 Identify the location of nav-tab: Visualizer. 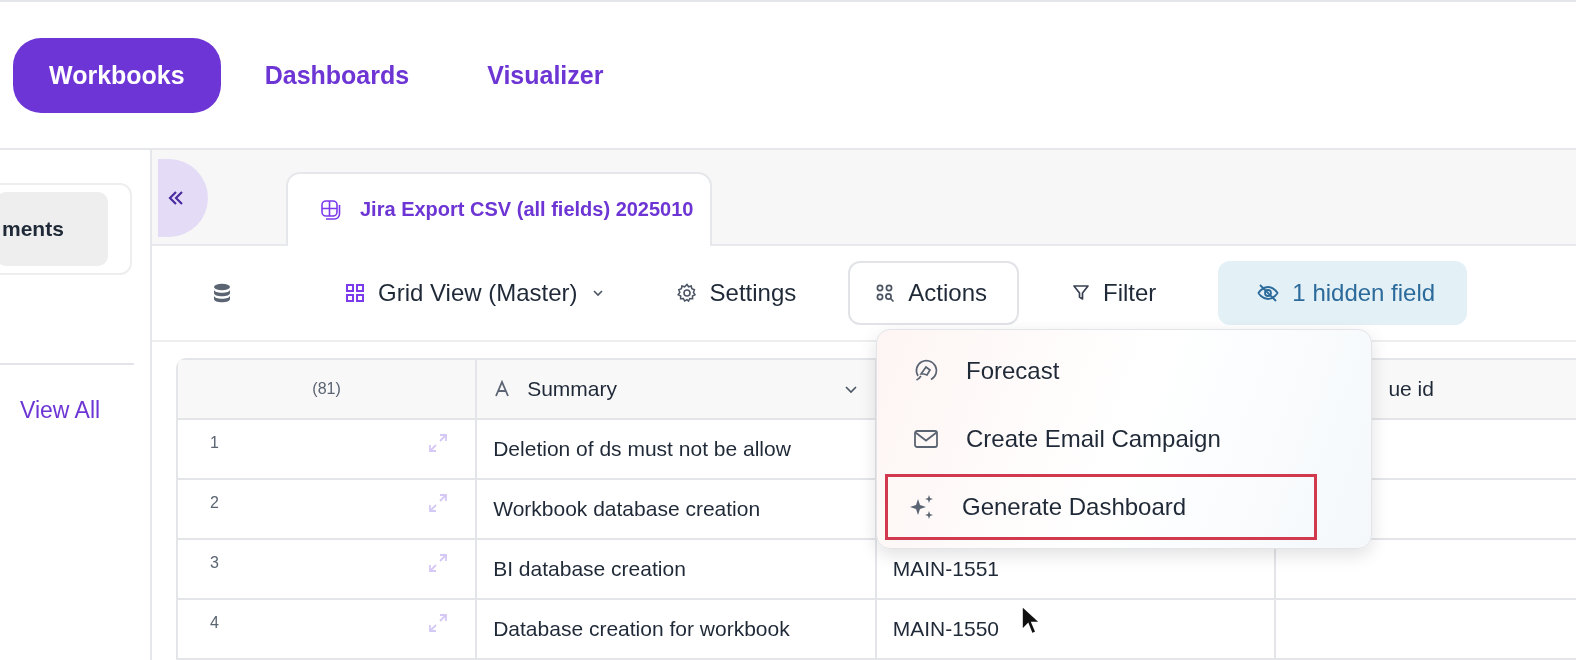
(545, 75).